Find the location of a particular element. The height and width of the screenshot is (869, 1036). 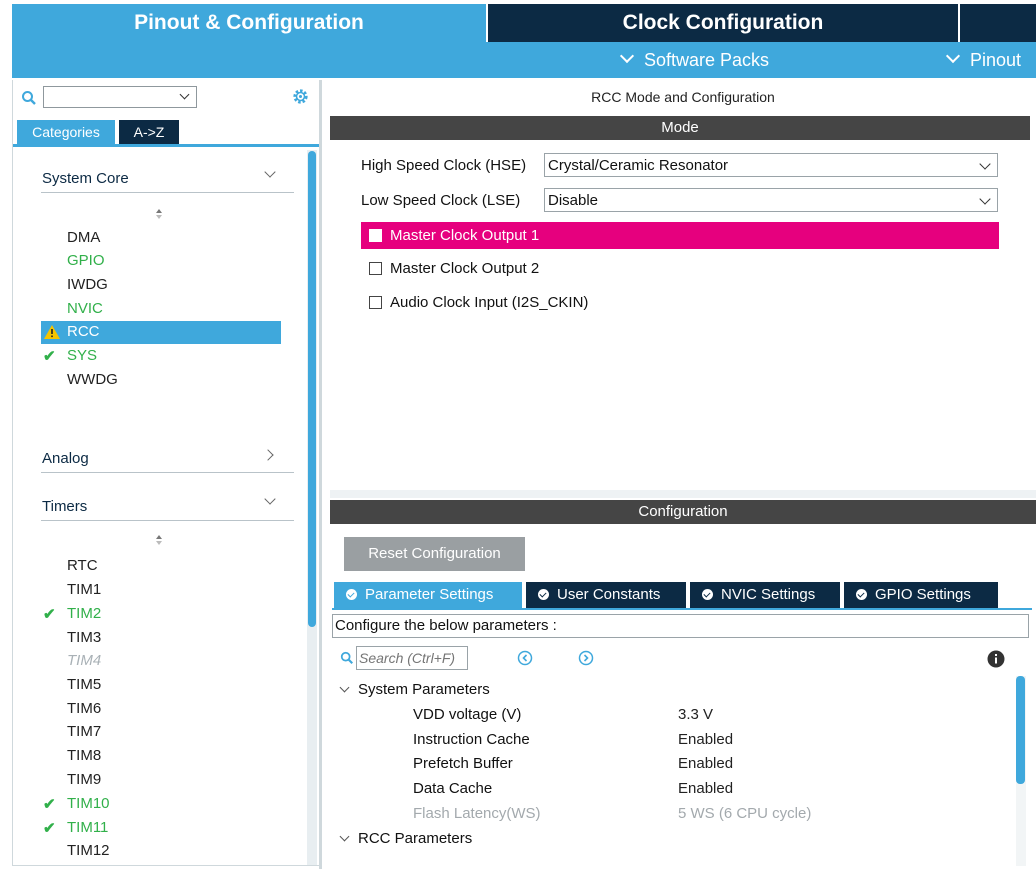

search-combo is located at coordinates (120, 97).